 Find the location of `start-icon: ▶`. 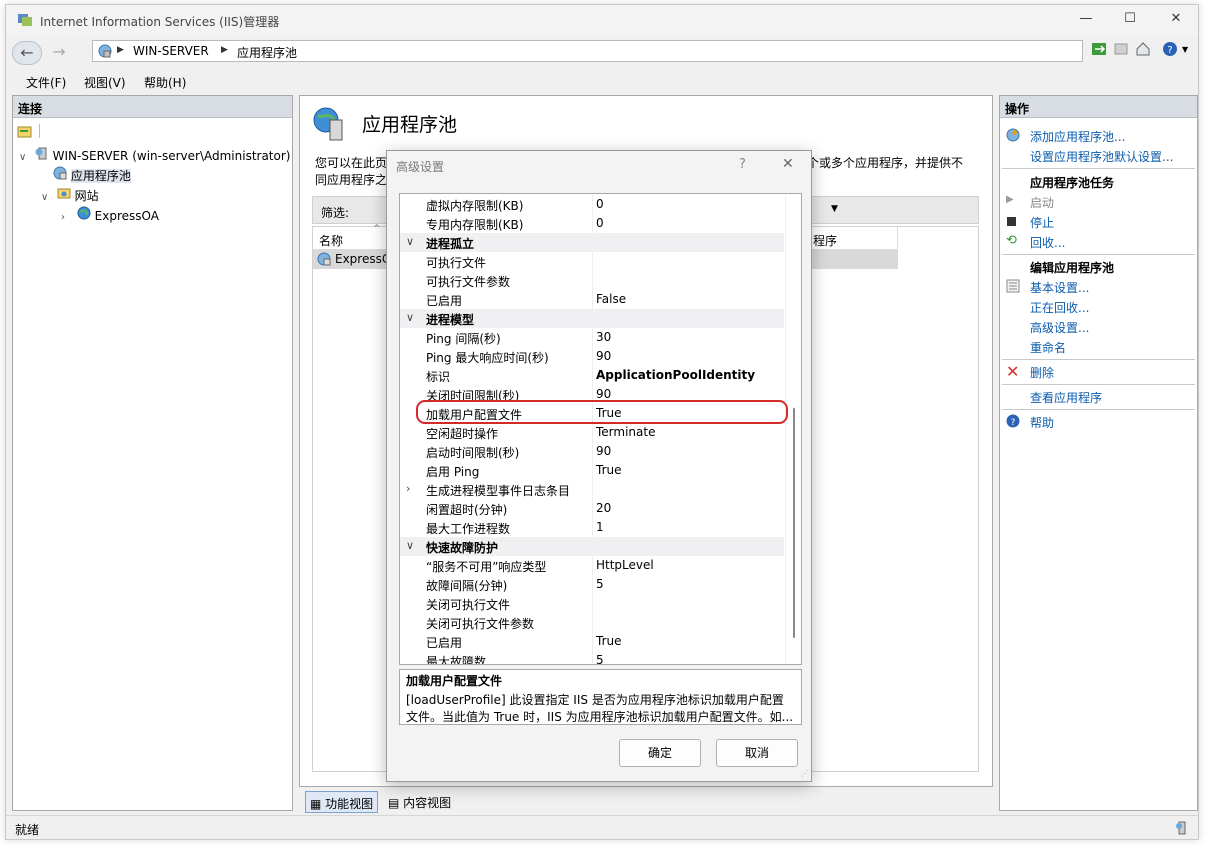

start-icon: ▶ is located at coordinates (1010, 199).